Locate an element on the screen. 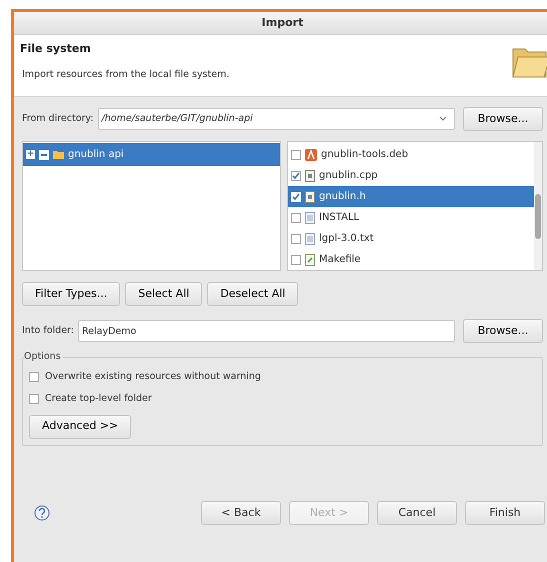 This screenshot has height=562, width=547. file-item: Makefile is located at coordinates (411, 259).